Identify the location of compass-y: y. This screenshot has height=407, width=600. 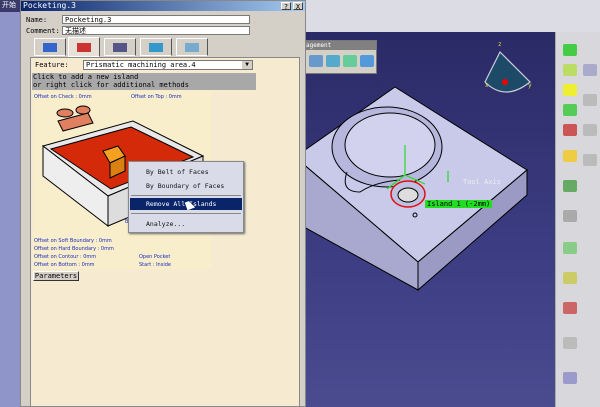
(530, 85).